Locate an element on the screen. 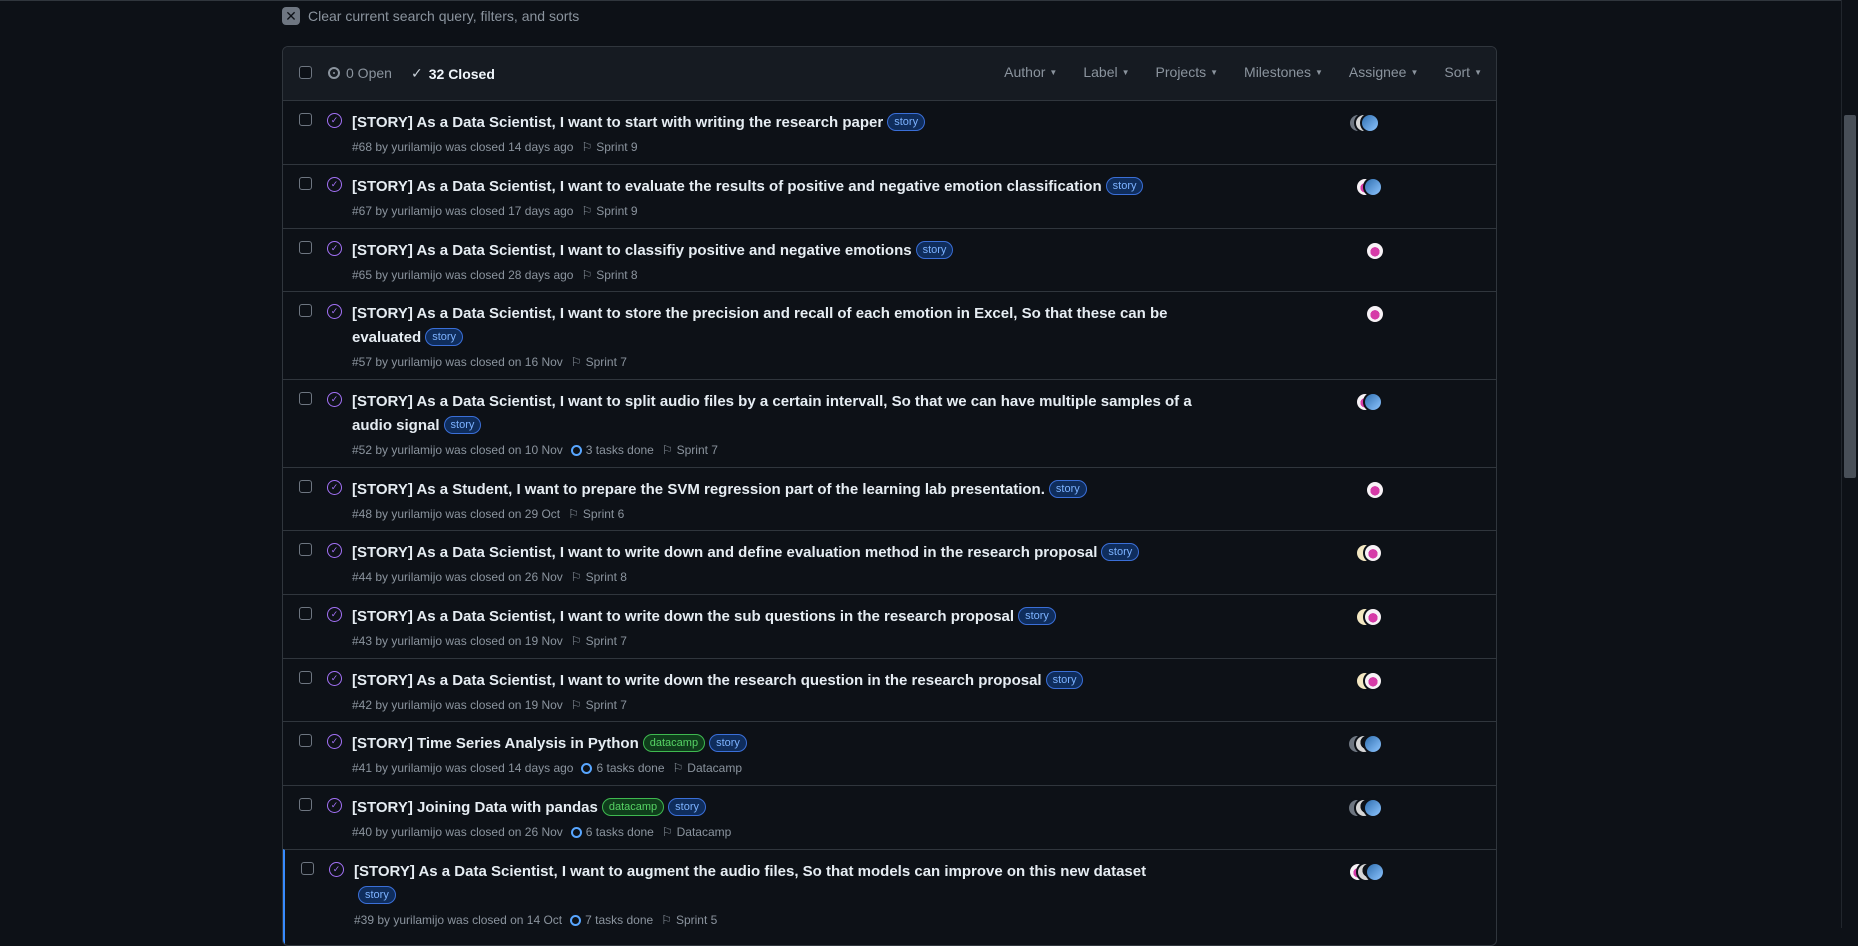 This screenshot has width=1858, height=946. assignee-filter: Assignee ▼ is located at coordinates (1384, 72).